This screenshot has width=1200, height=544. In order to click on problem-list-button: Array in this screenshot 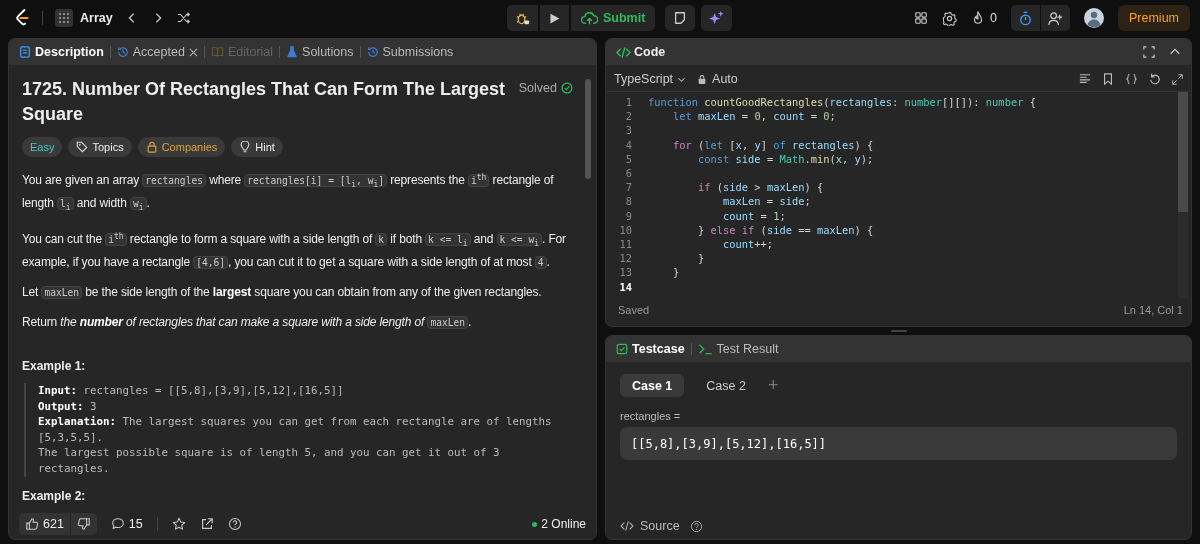, I will do `click(84, 18)`.